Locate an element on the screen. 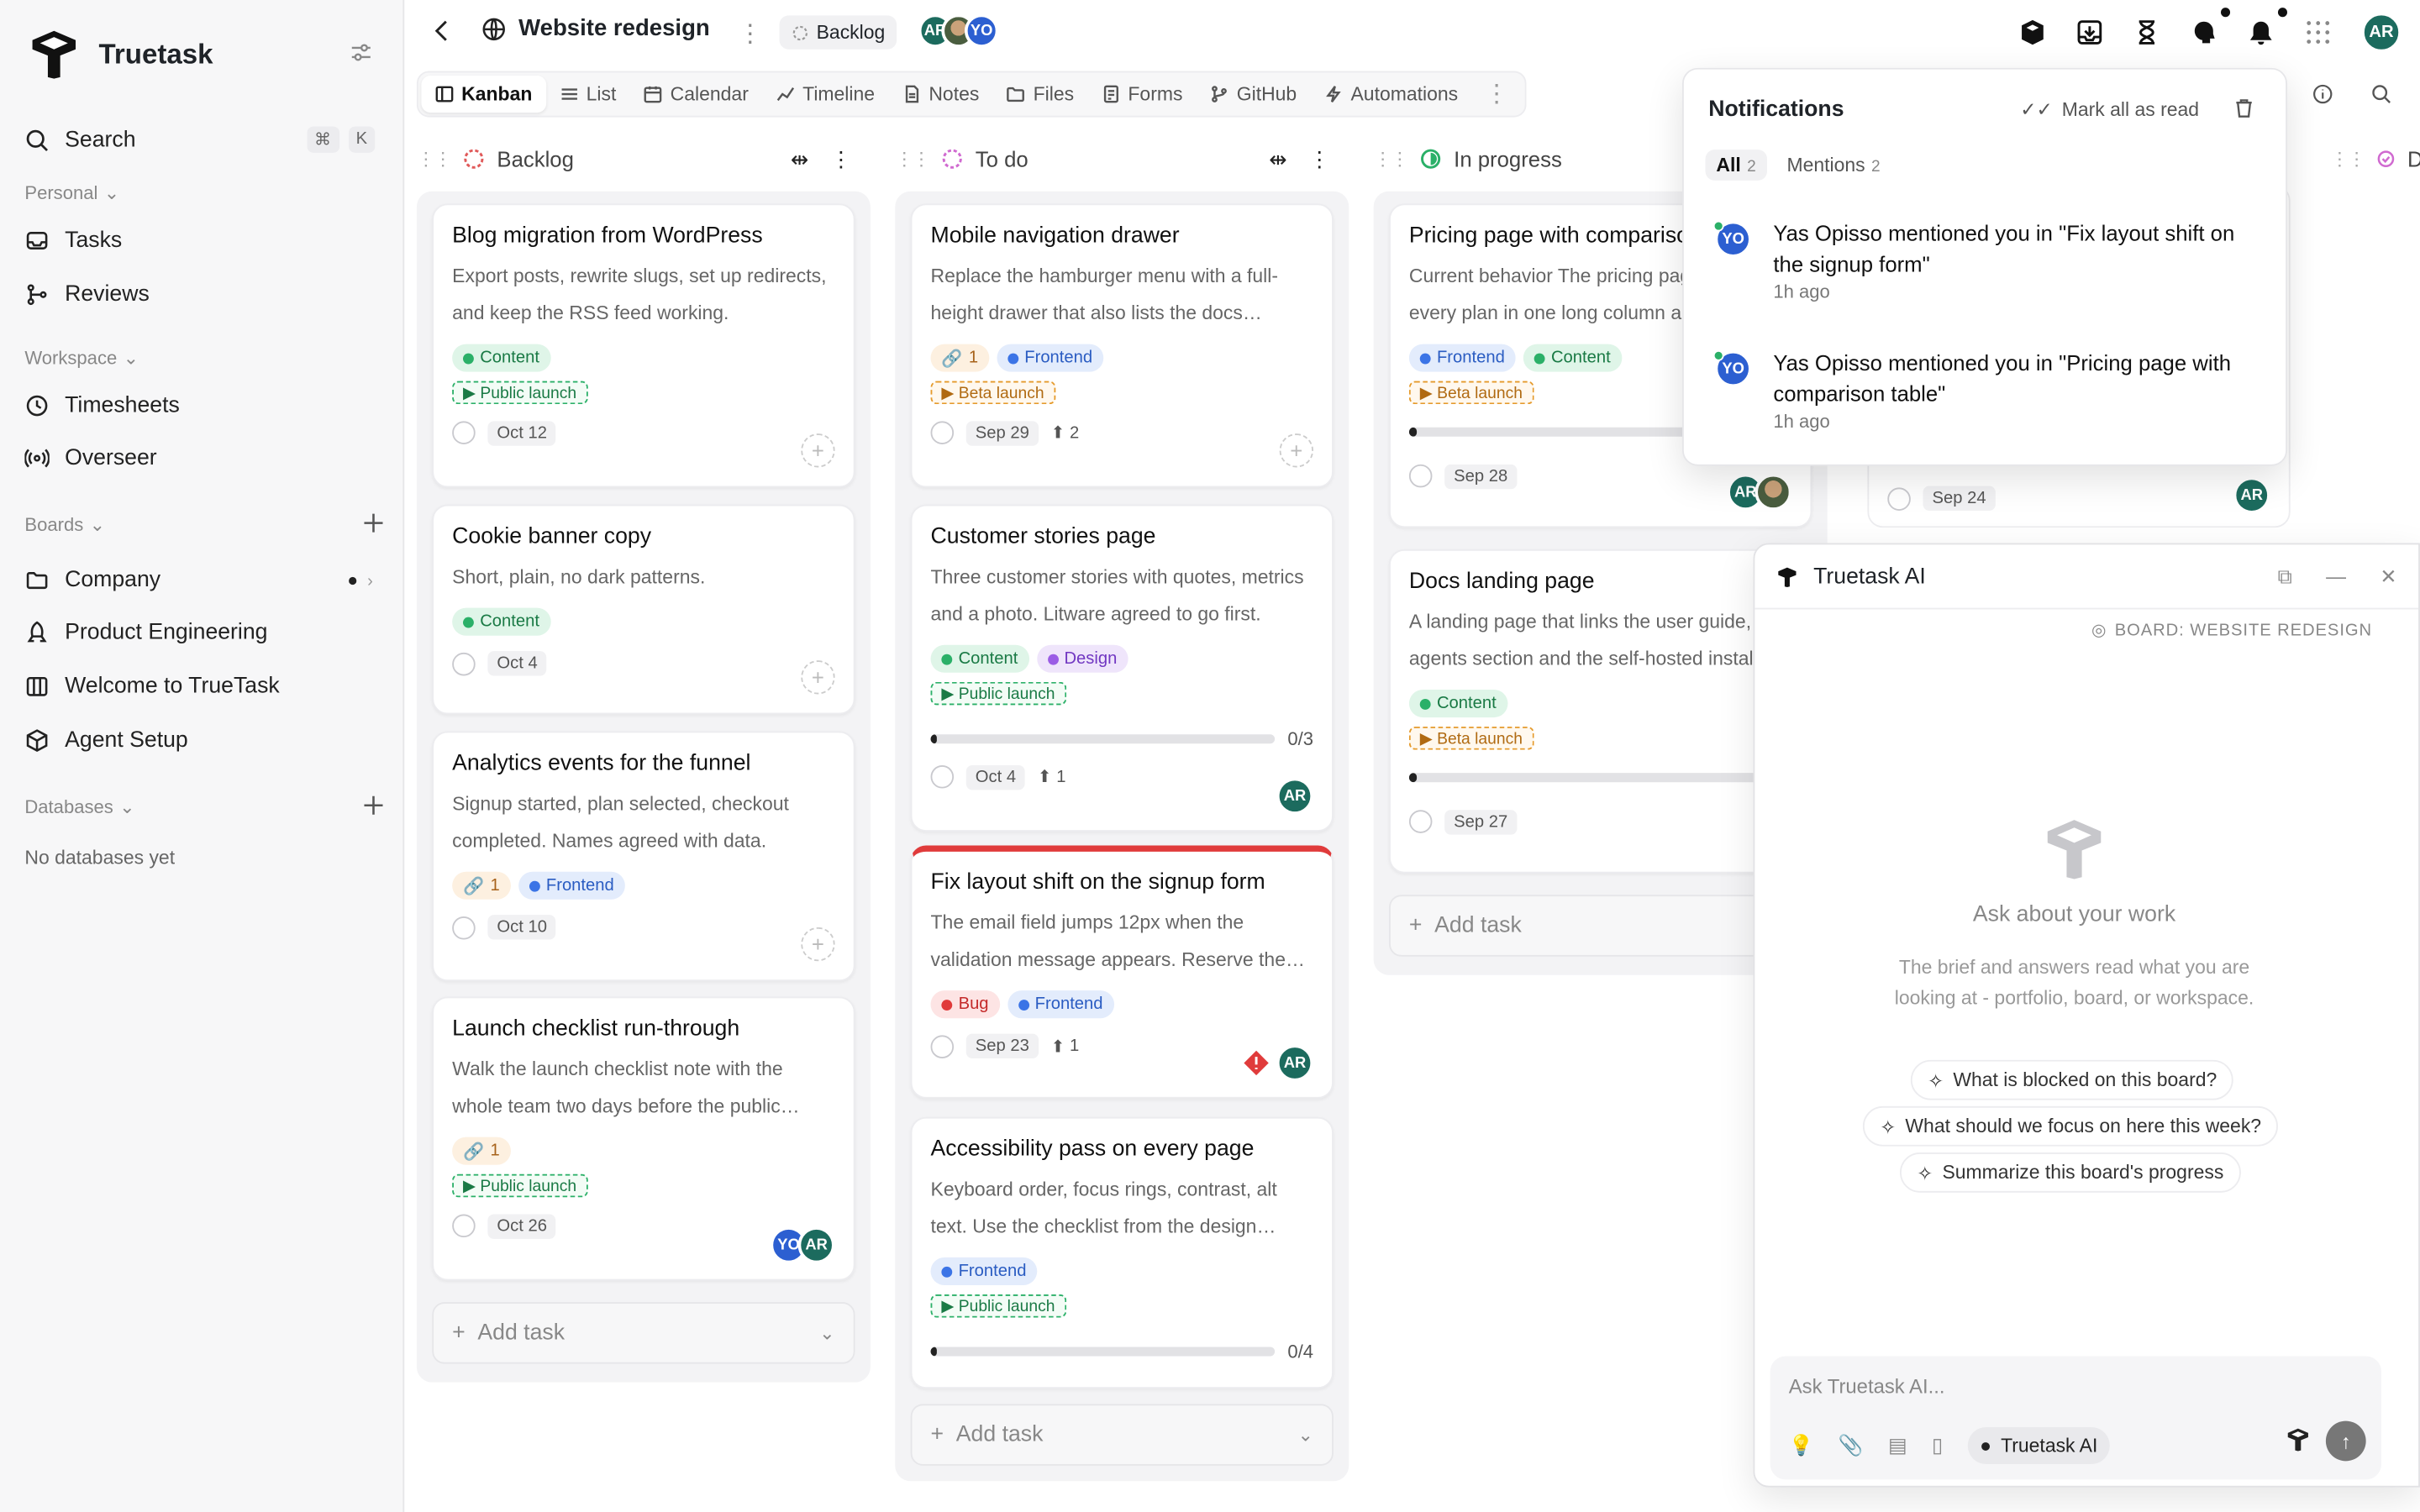 The image size is (2420, 1512). search-icon is located at coordinates (2381, 94).